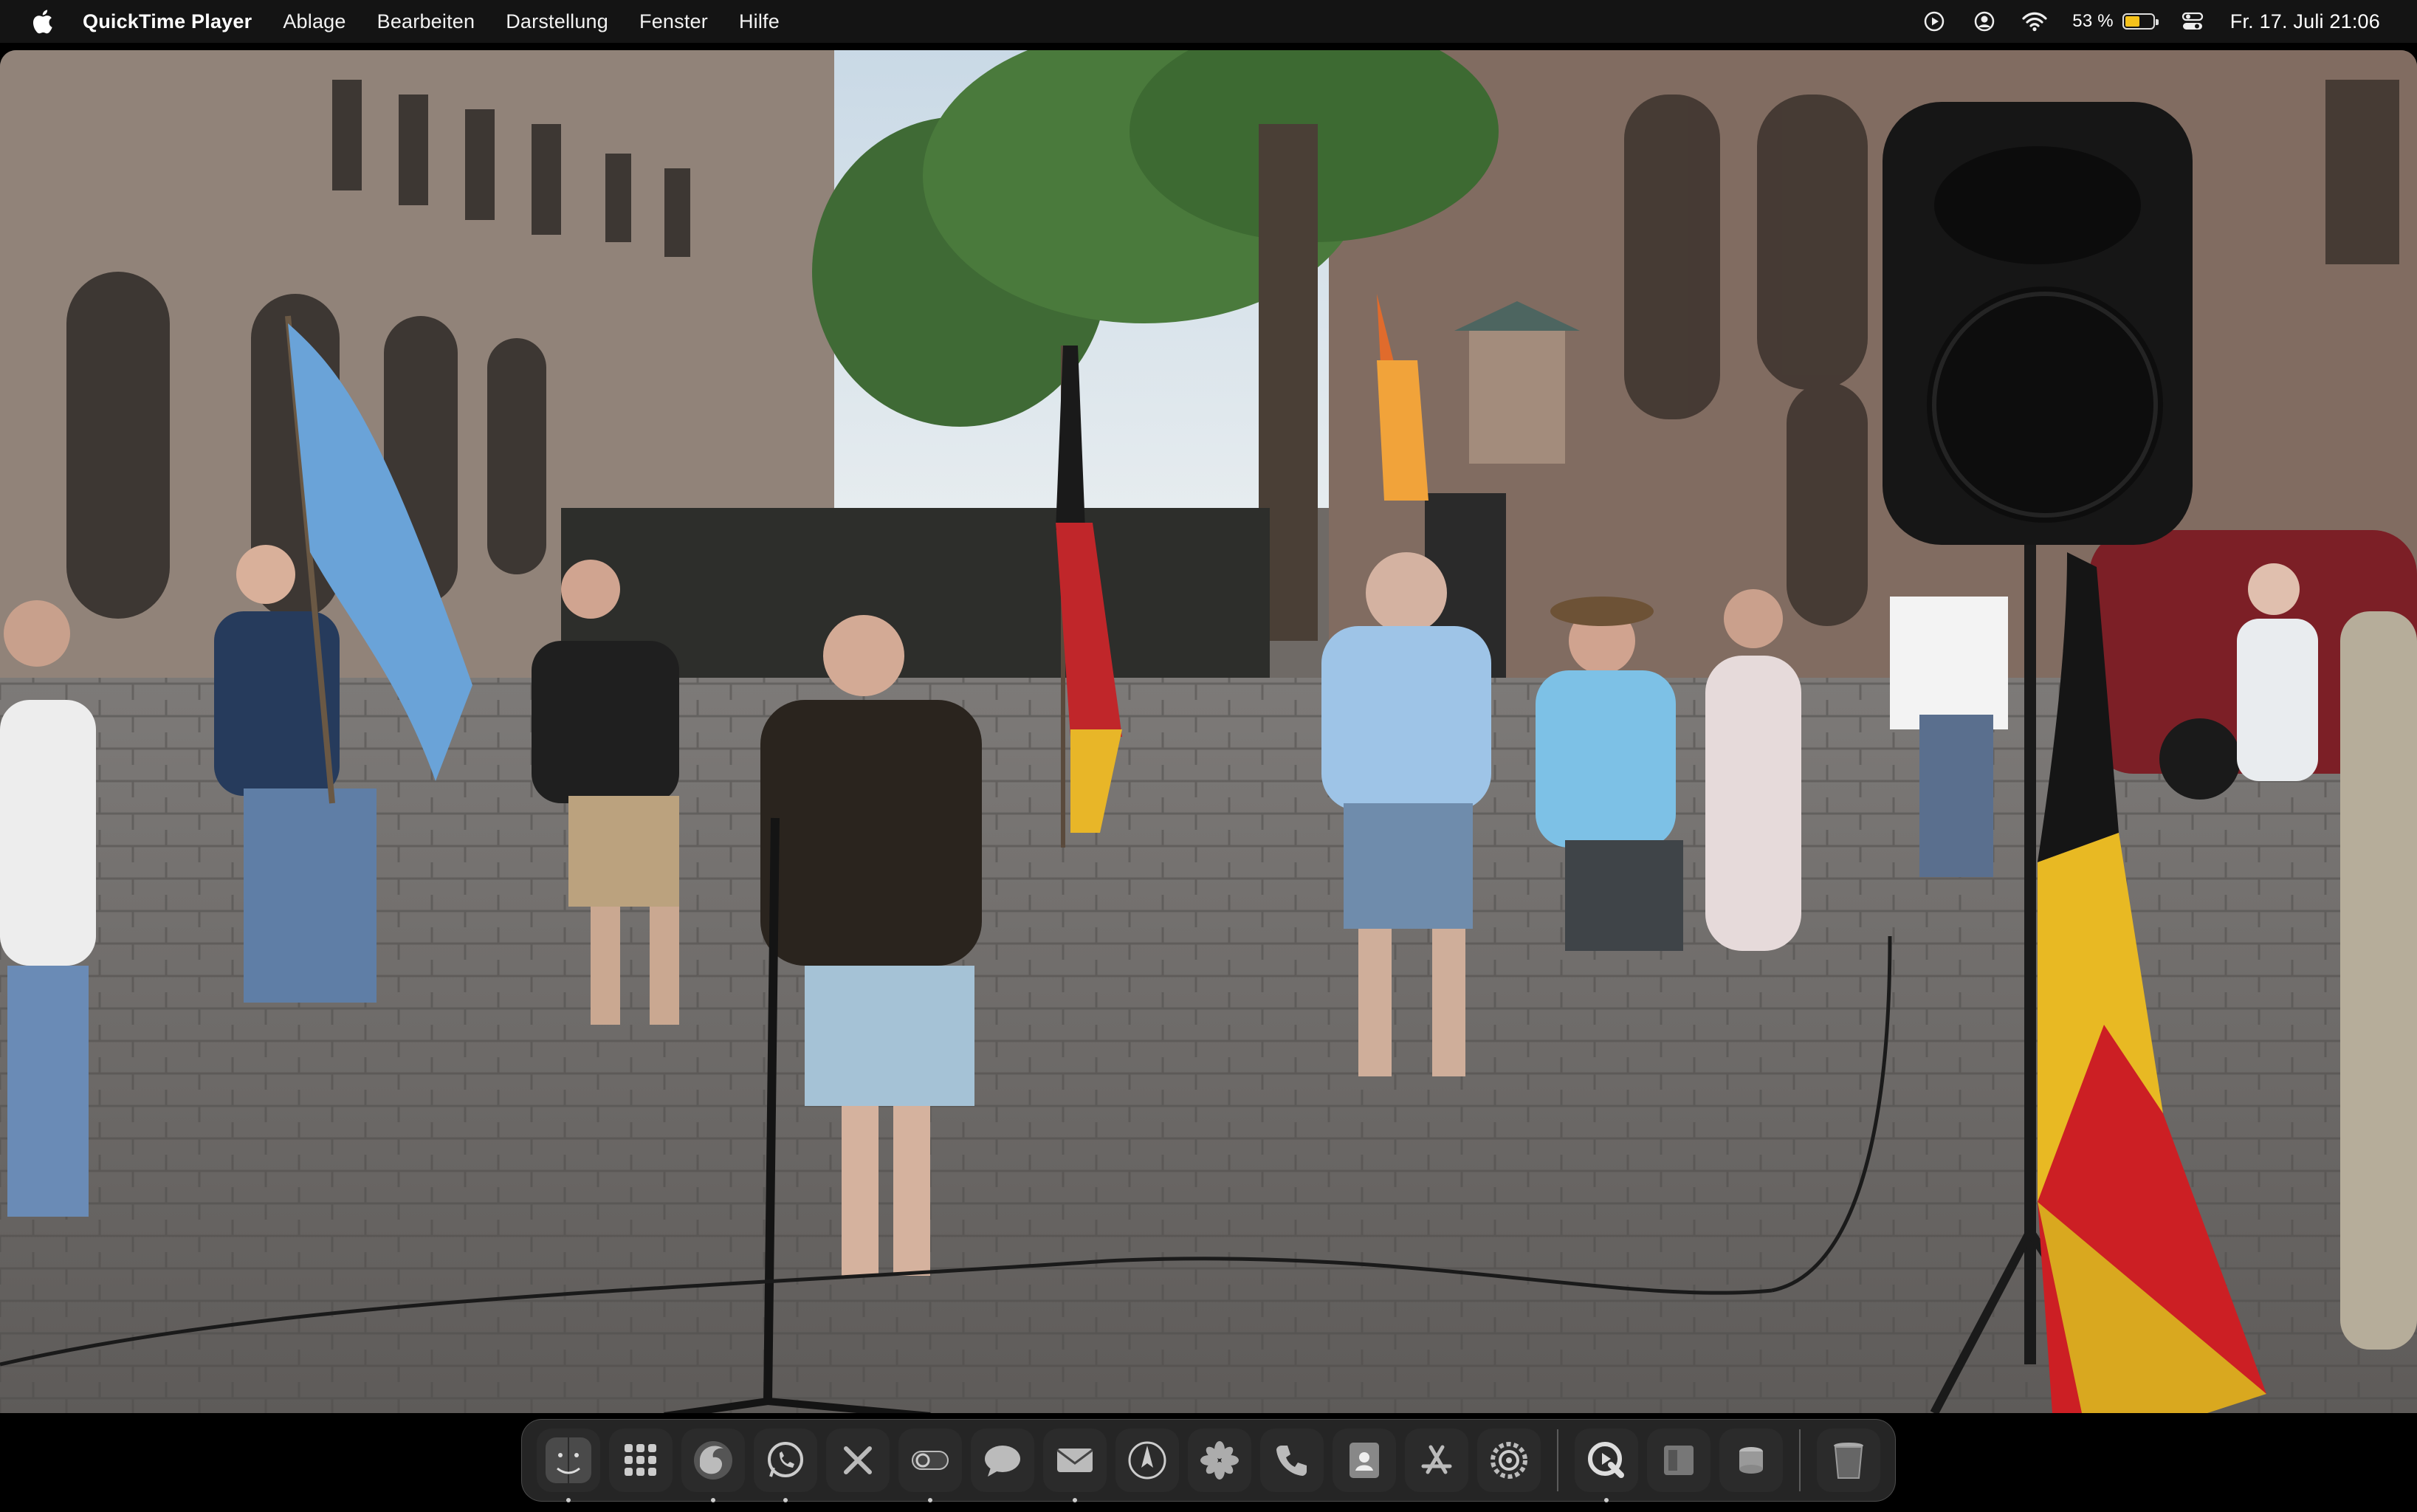 This screenshot has height=1512, width=2417. What do you see at coordinates (2305, 21) in the screenshot?
I see `menubar-clock: Fr. 17. Juli 21:06` at bounding box center [2305, 21].